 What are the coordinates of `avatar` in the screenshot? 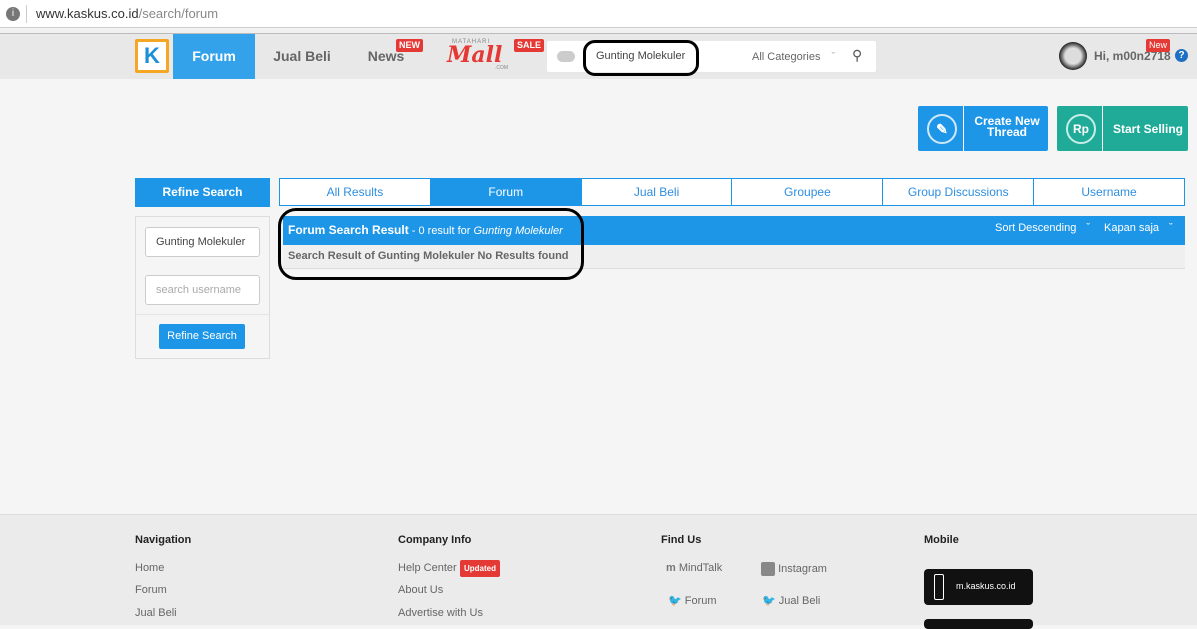 It's located at (1073, 56).